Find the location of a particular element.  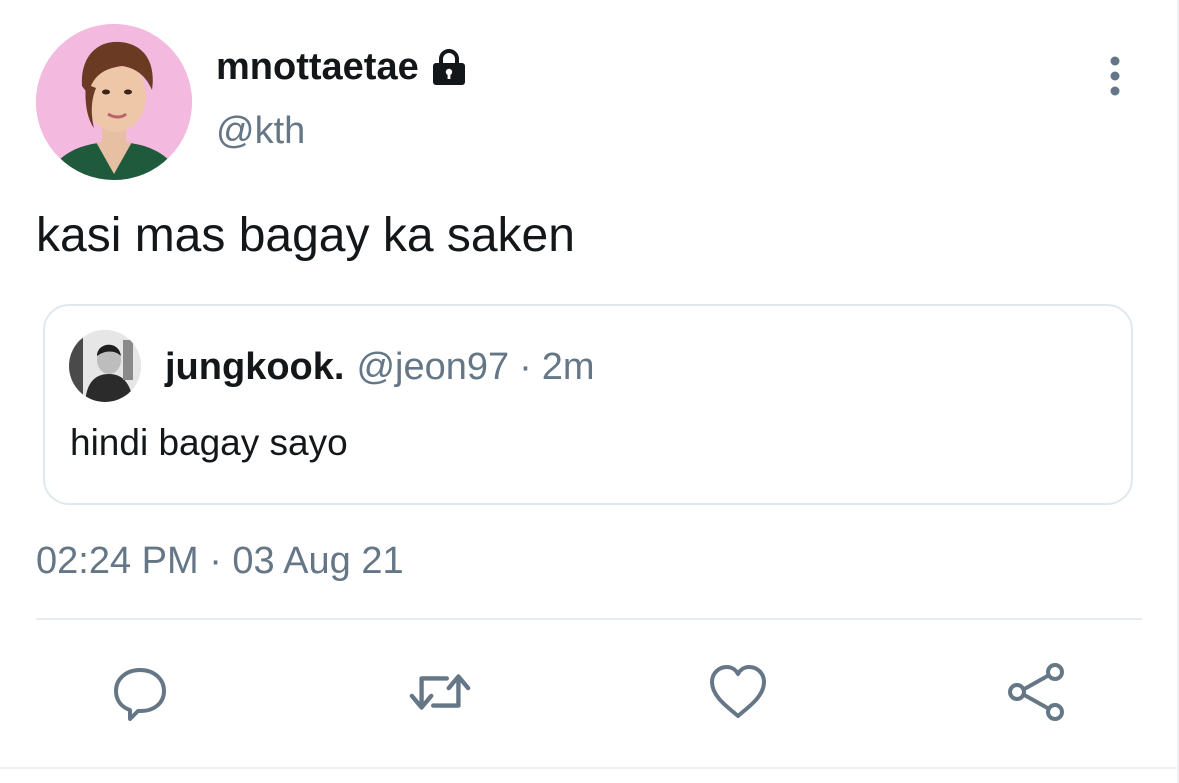

quoted-author-avatar is located at coordinates (105, 366).